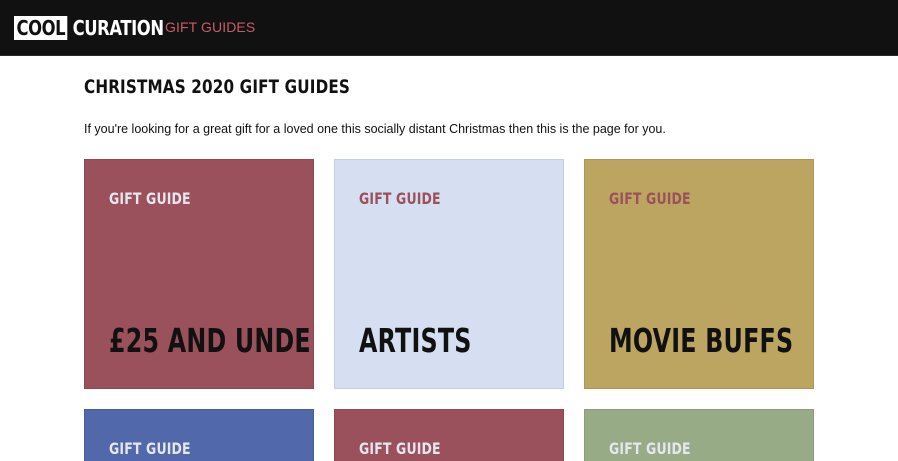 This screenshot has height=461, width=898. I want to click on gift-guide-card: GIFT GUIDE £25 AND UNDER, so click(199, 274).